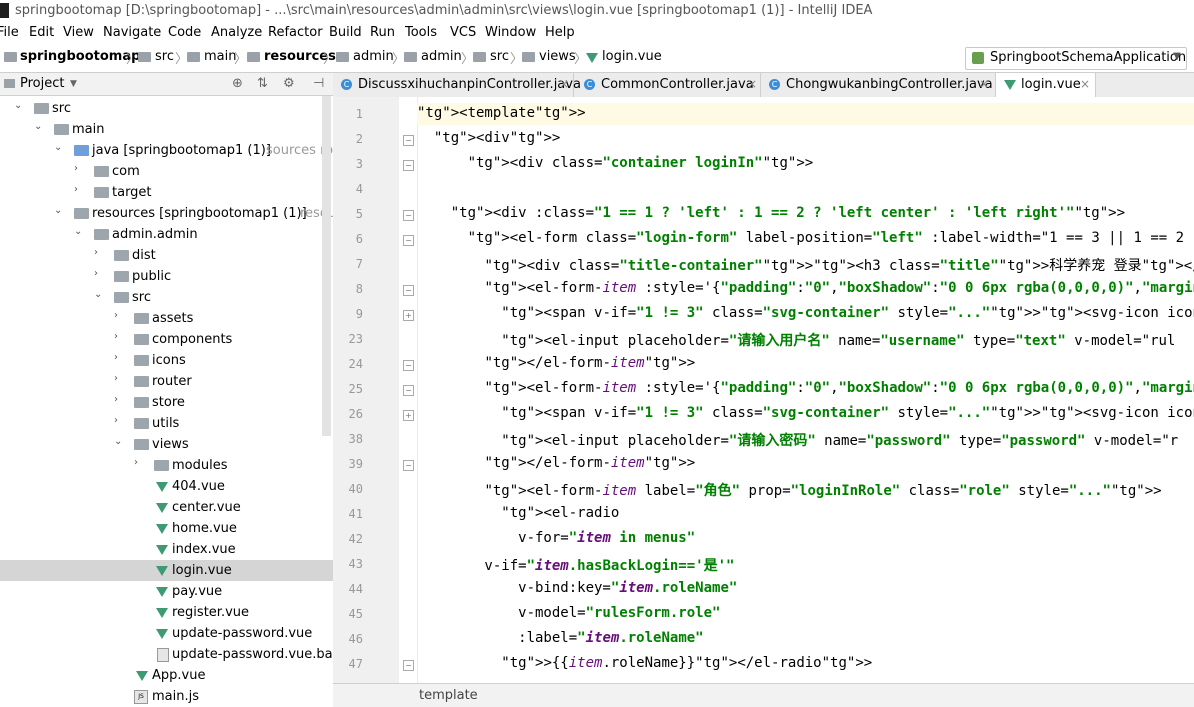  I want to click on tree-item-pay-vue: pay.vue, so click(166, 591).